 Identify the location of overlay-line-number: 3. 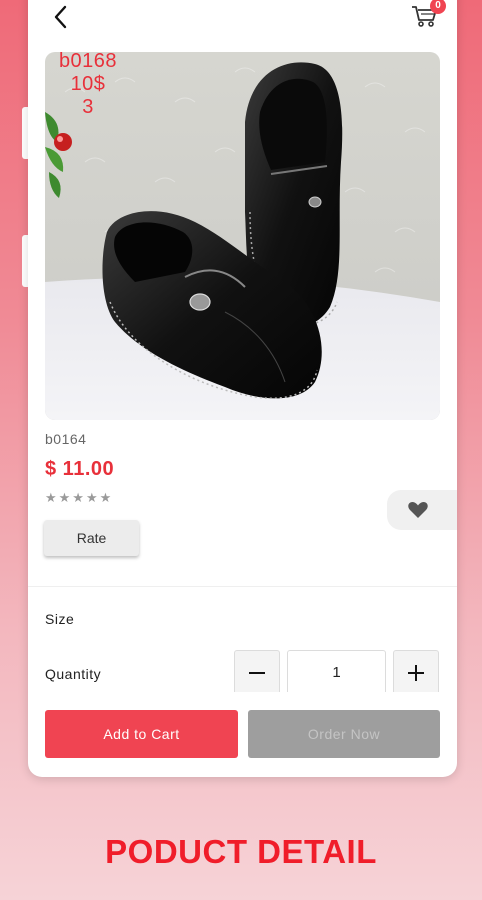
(88, 107).